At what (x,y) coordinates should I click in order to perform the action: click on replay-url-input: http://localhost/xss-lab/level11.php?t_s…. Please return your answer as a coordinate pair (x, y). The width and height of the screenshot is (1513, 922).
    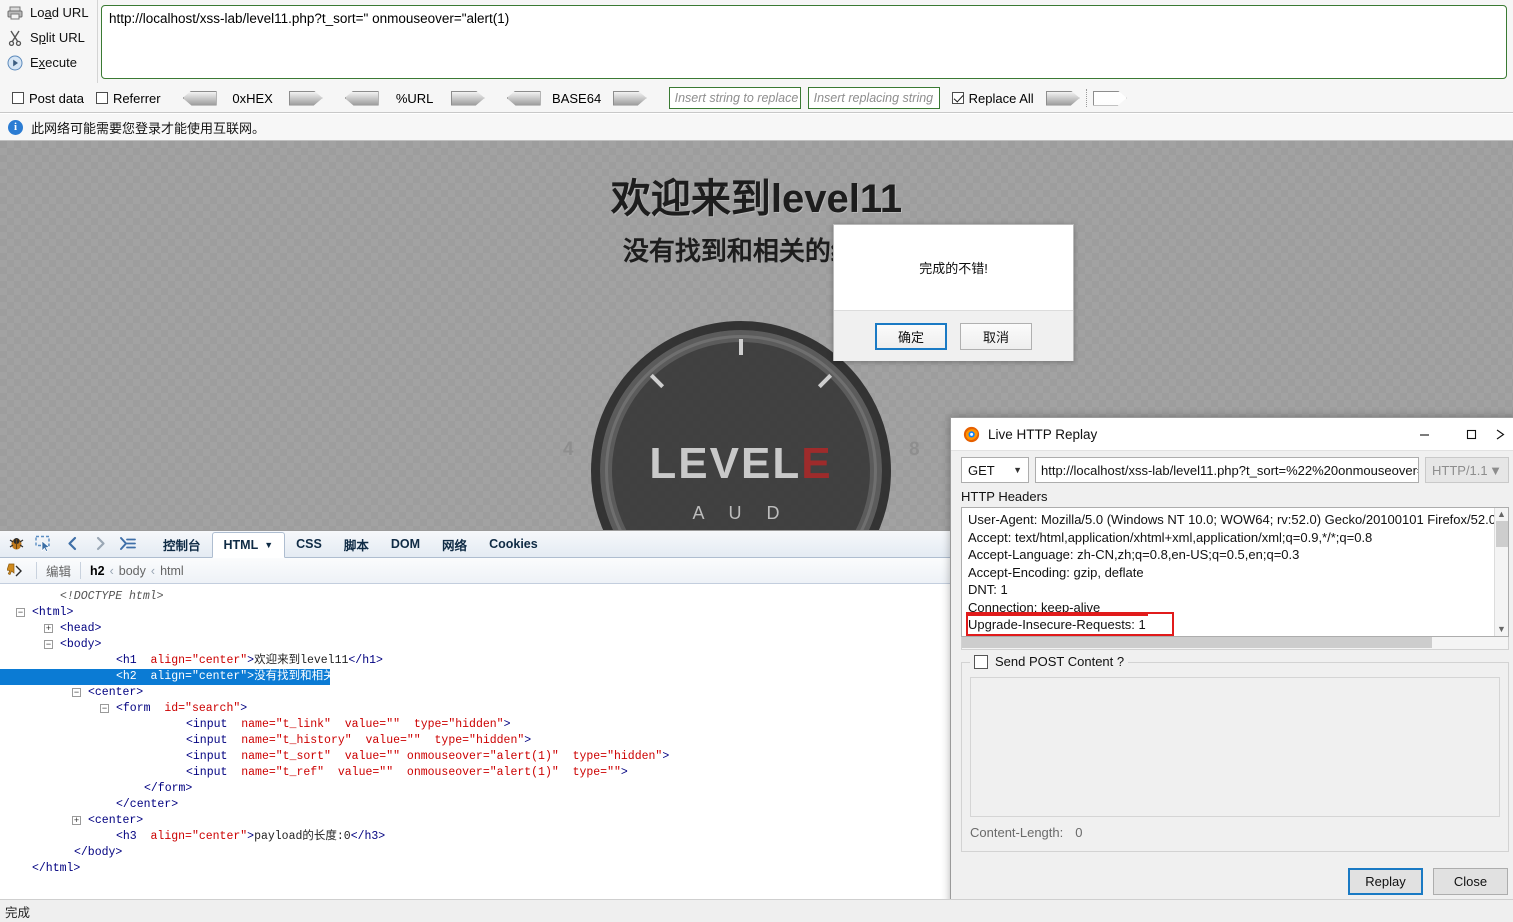
    Looking at the image, I should click on (1227, 470).